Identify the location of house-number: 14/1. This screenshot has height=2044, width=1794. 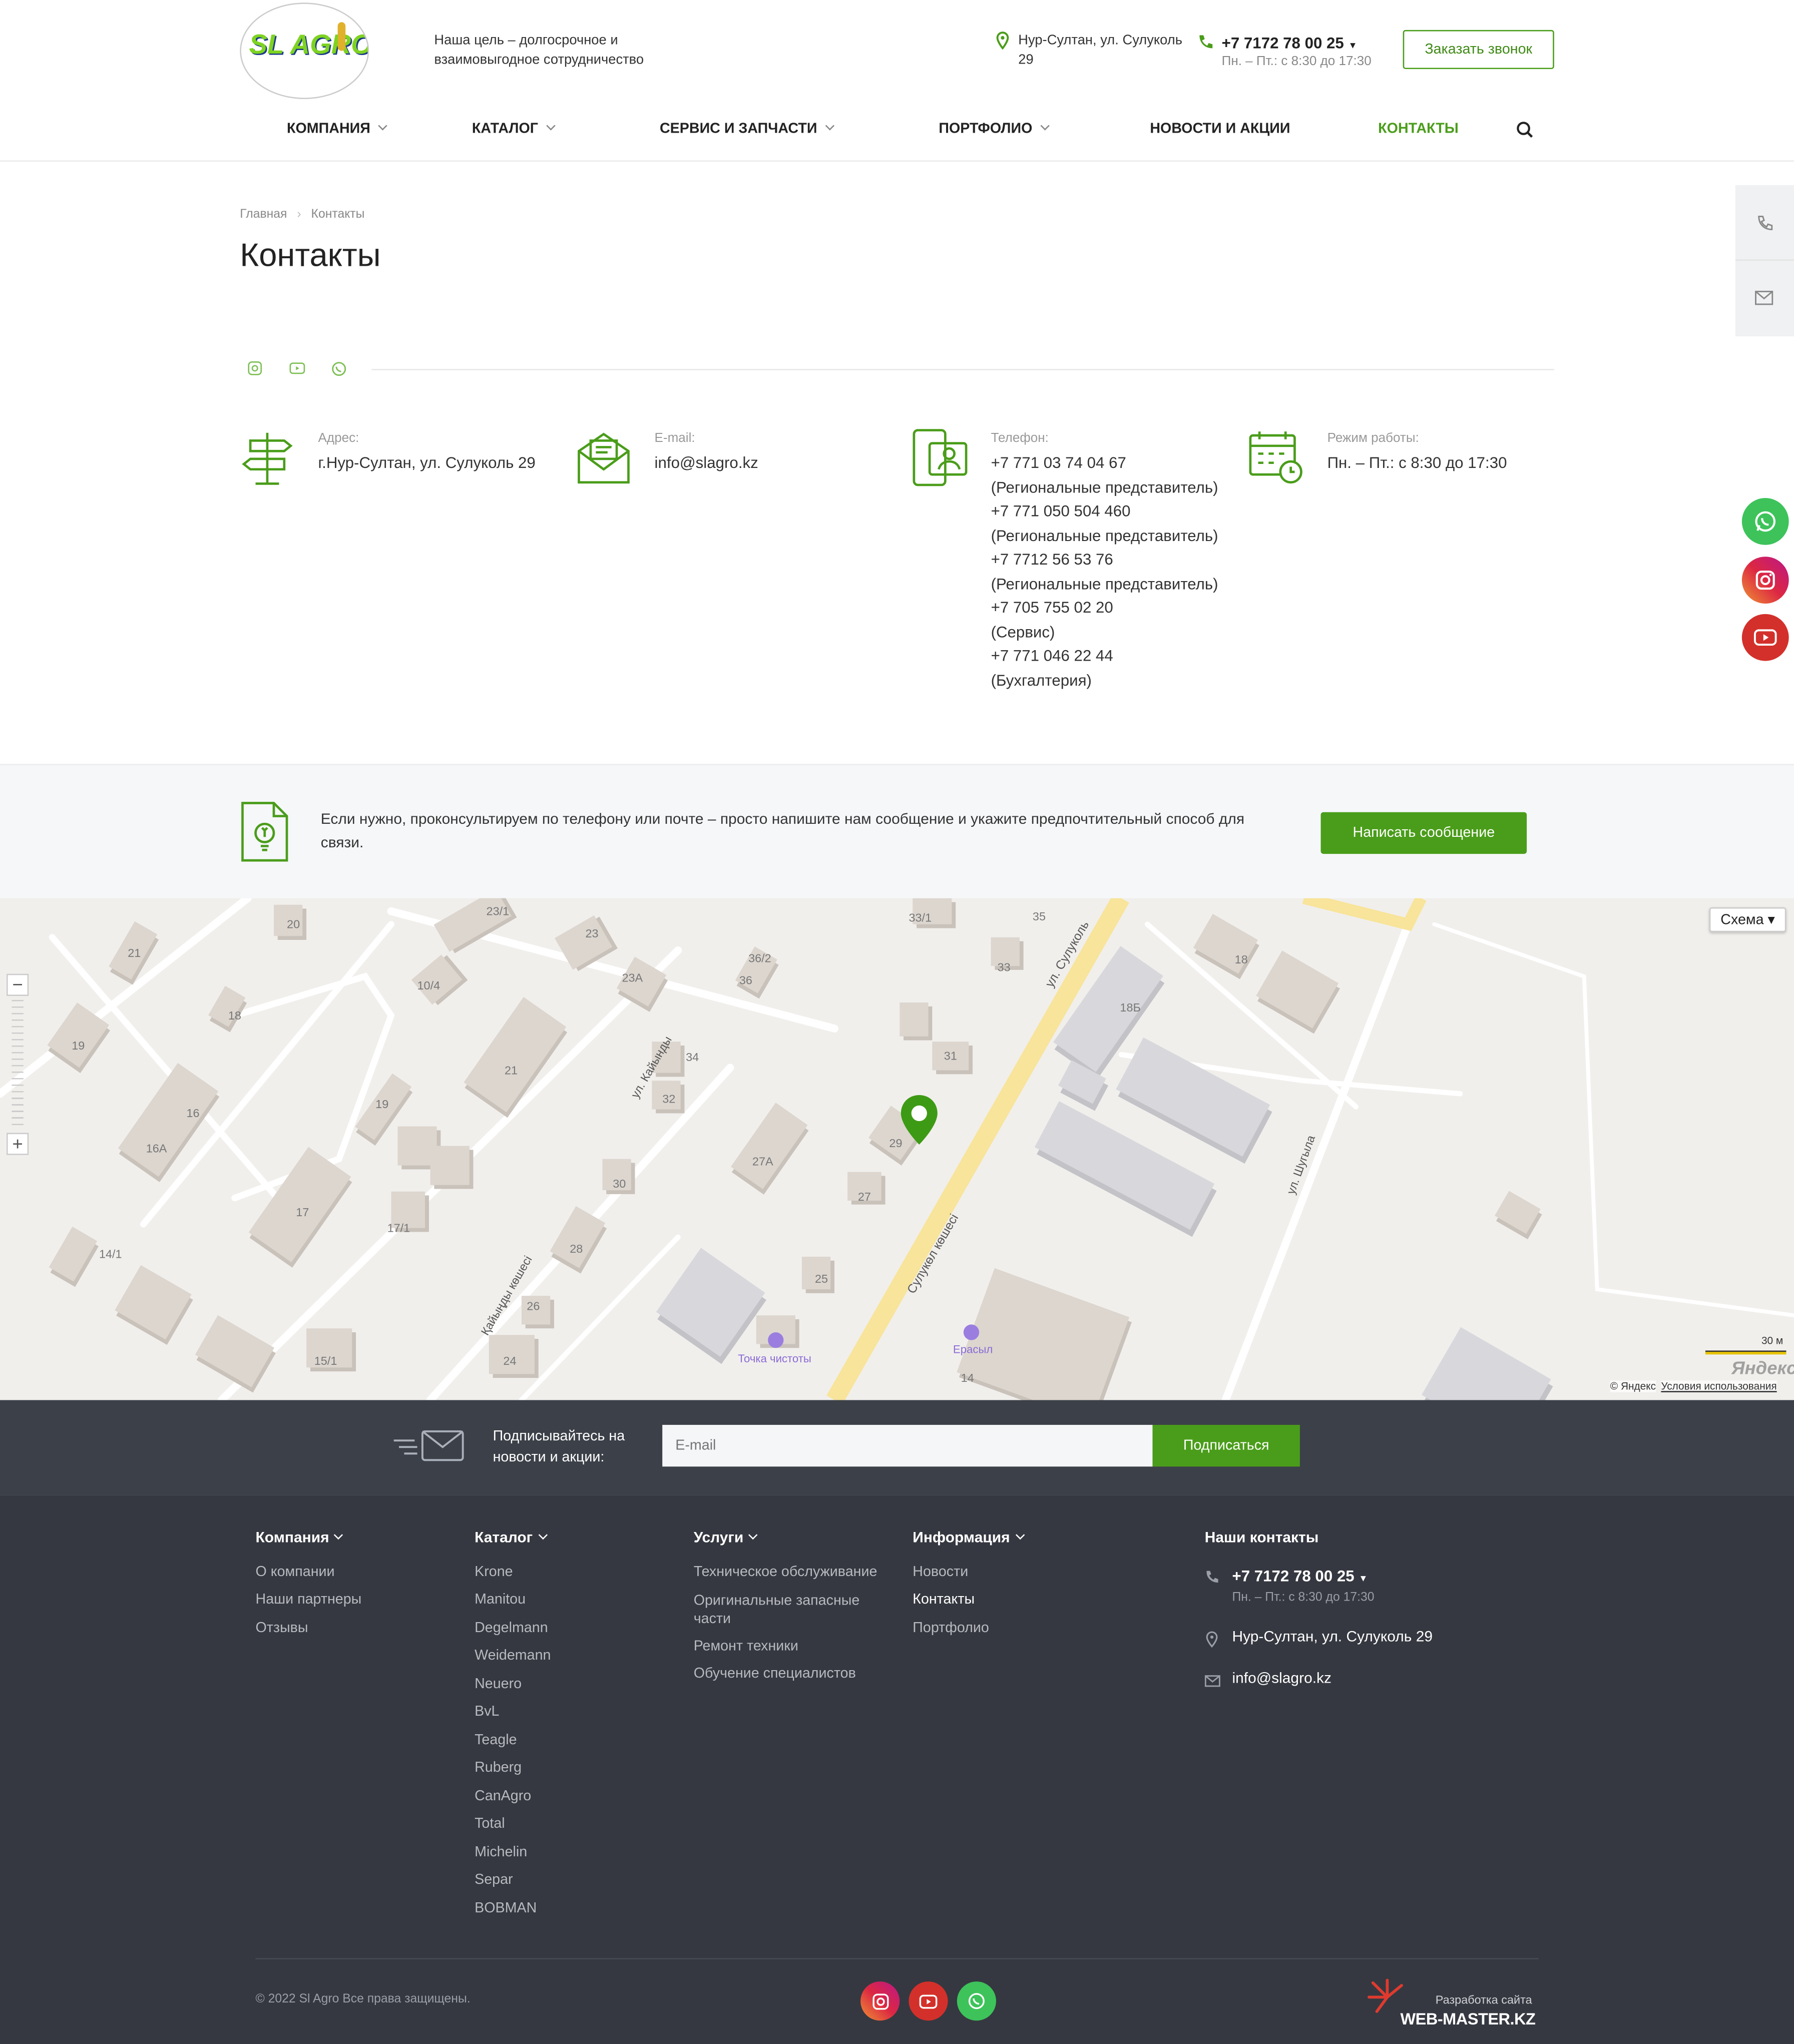
(110, 1254).